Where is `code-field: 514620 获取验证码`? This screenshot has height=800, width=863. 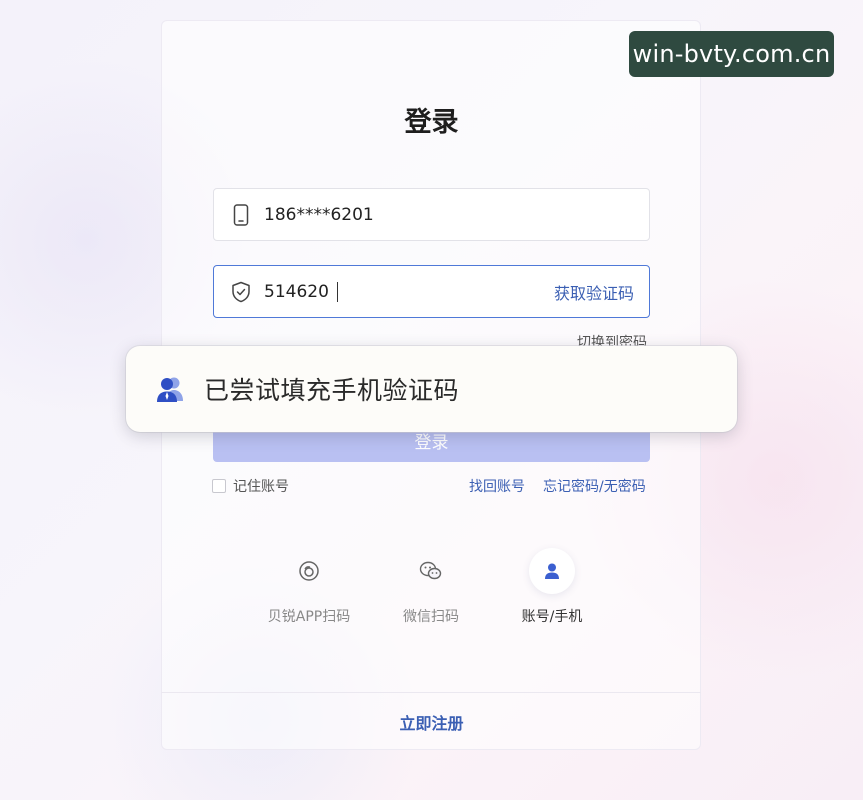
code-field: 514620 获取验证码 is located at coordinates (431, 291).